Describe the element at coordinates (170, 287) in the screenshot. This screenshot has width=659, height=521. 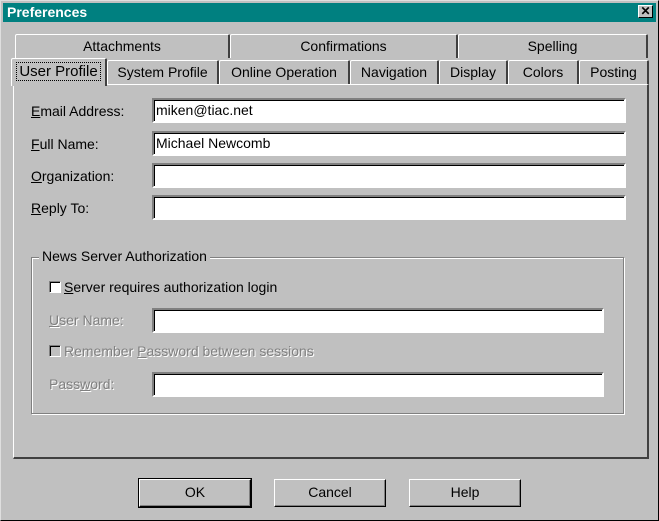
I see `requires-login-label: Server requires authorization login` at that location.